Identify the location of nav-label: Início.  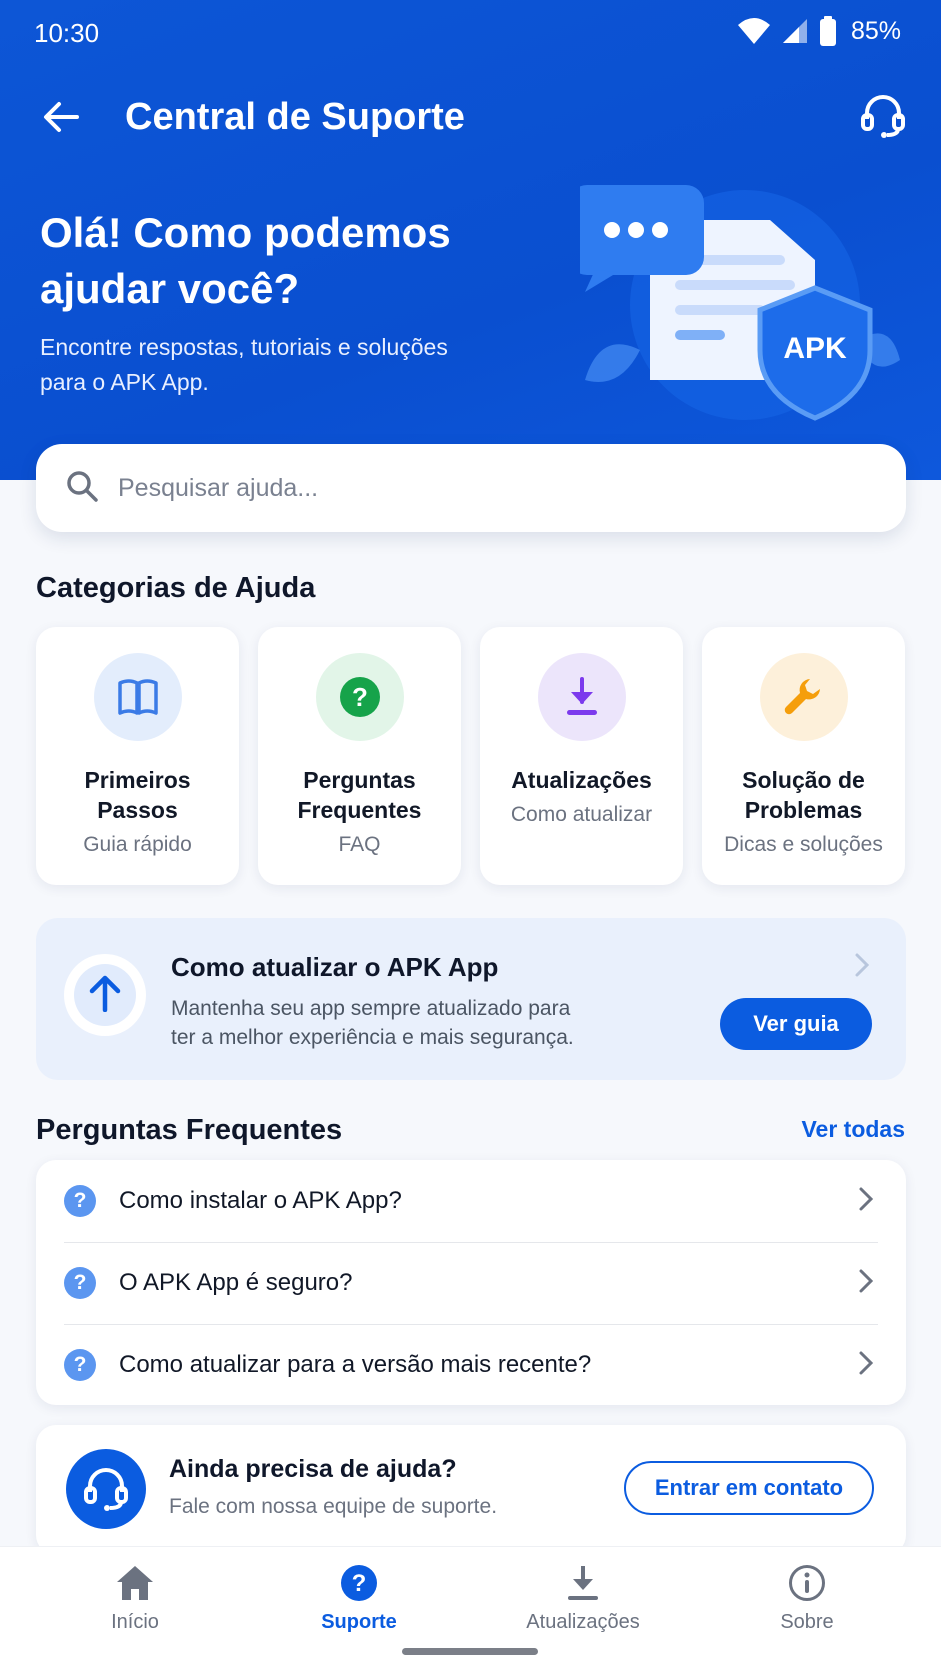
(135, 1622).